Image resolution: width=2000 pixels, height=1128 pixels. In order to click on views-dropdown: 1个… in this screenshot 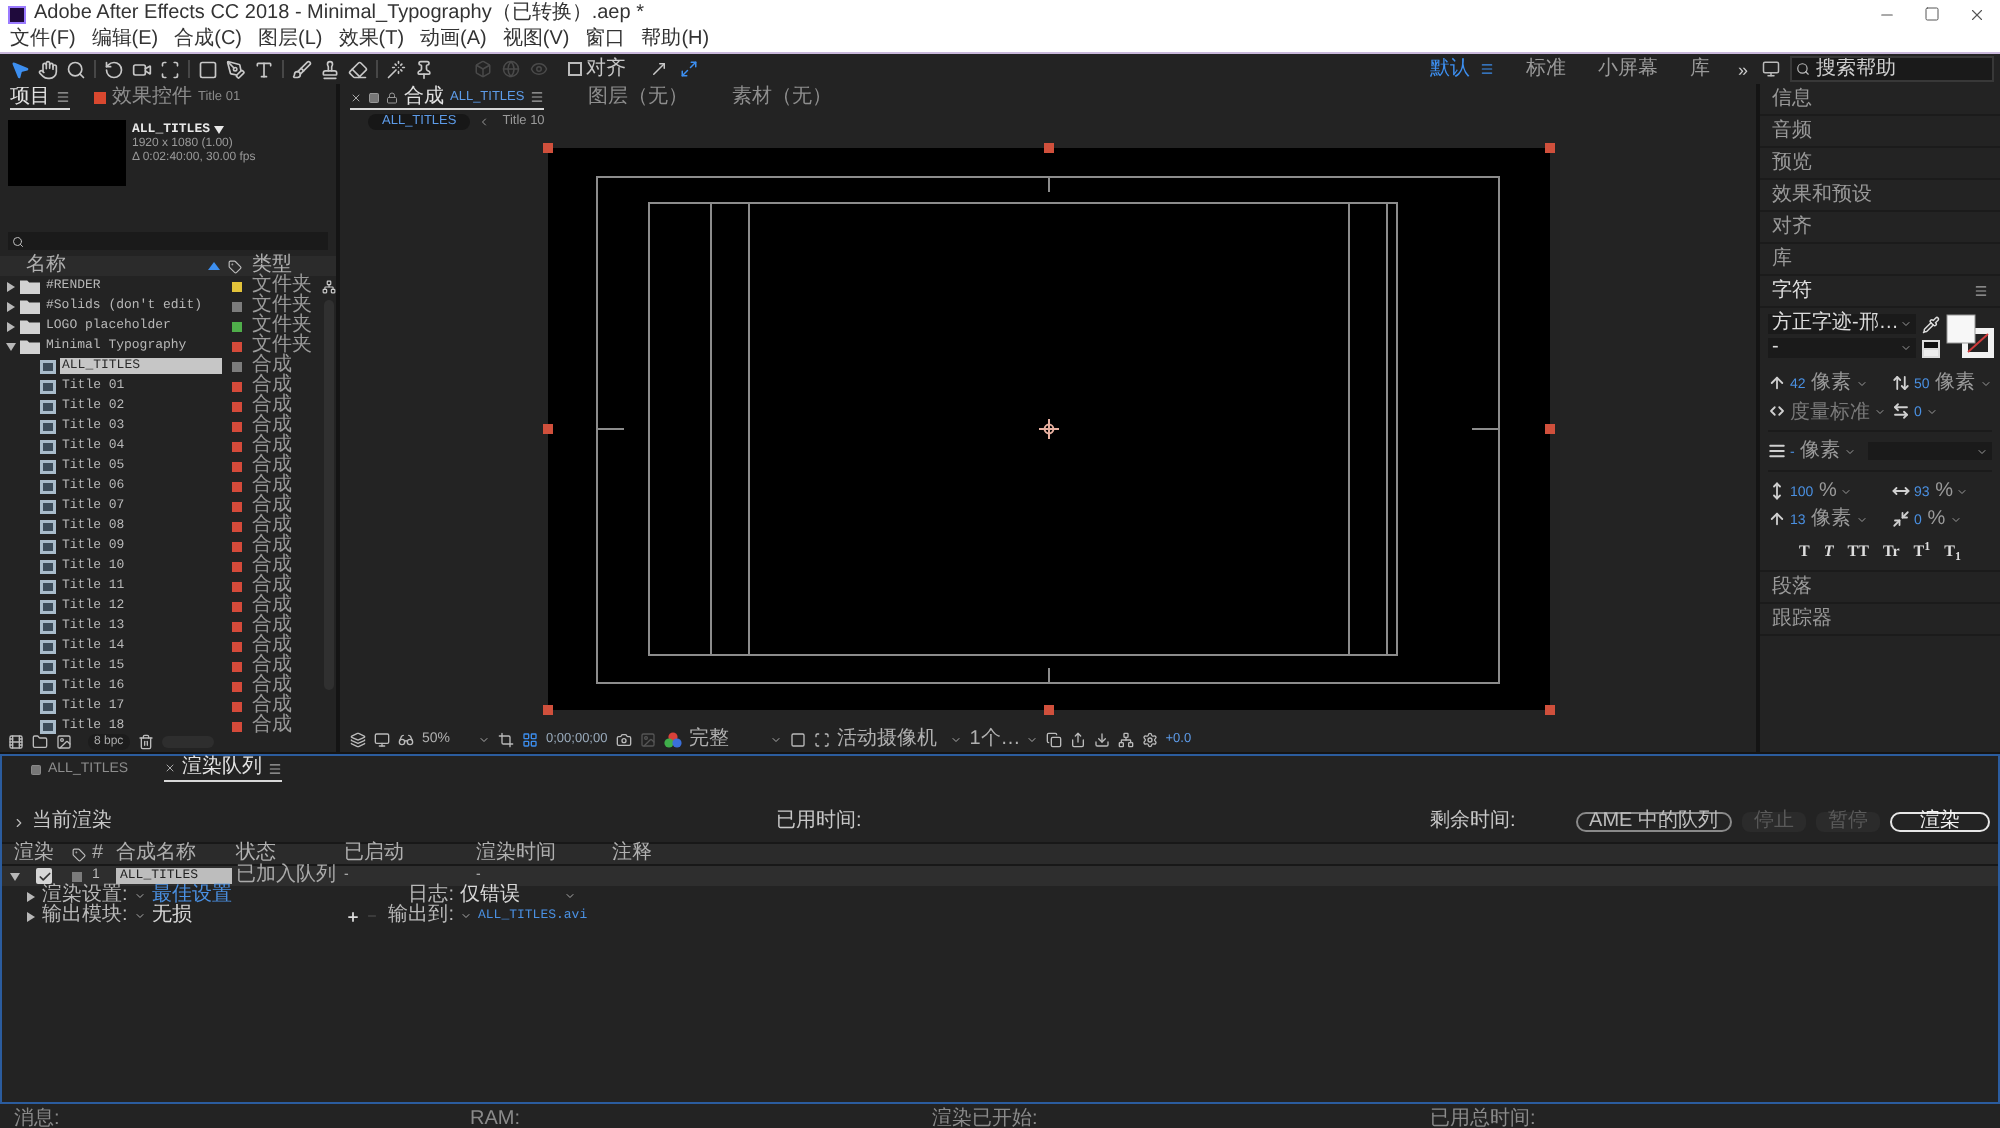, I will do `click(1003, 740)`.